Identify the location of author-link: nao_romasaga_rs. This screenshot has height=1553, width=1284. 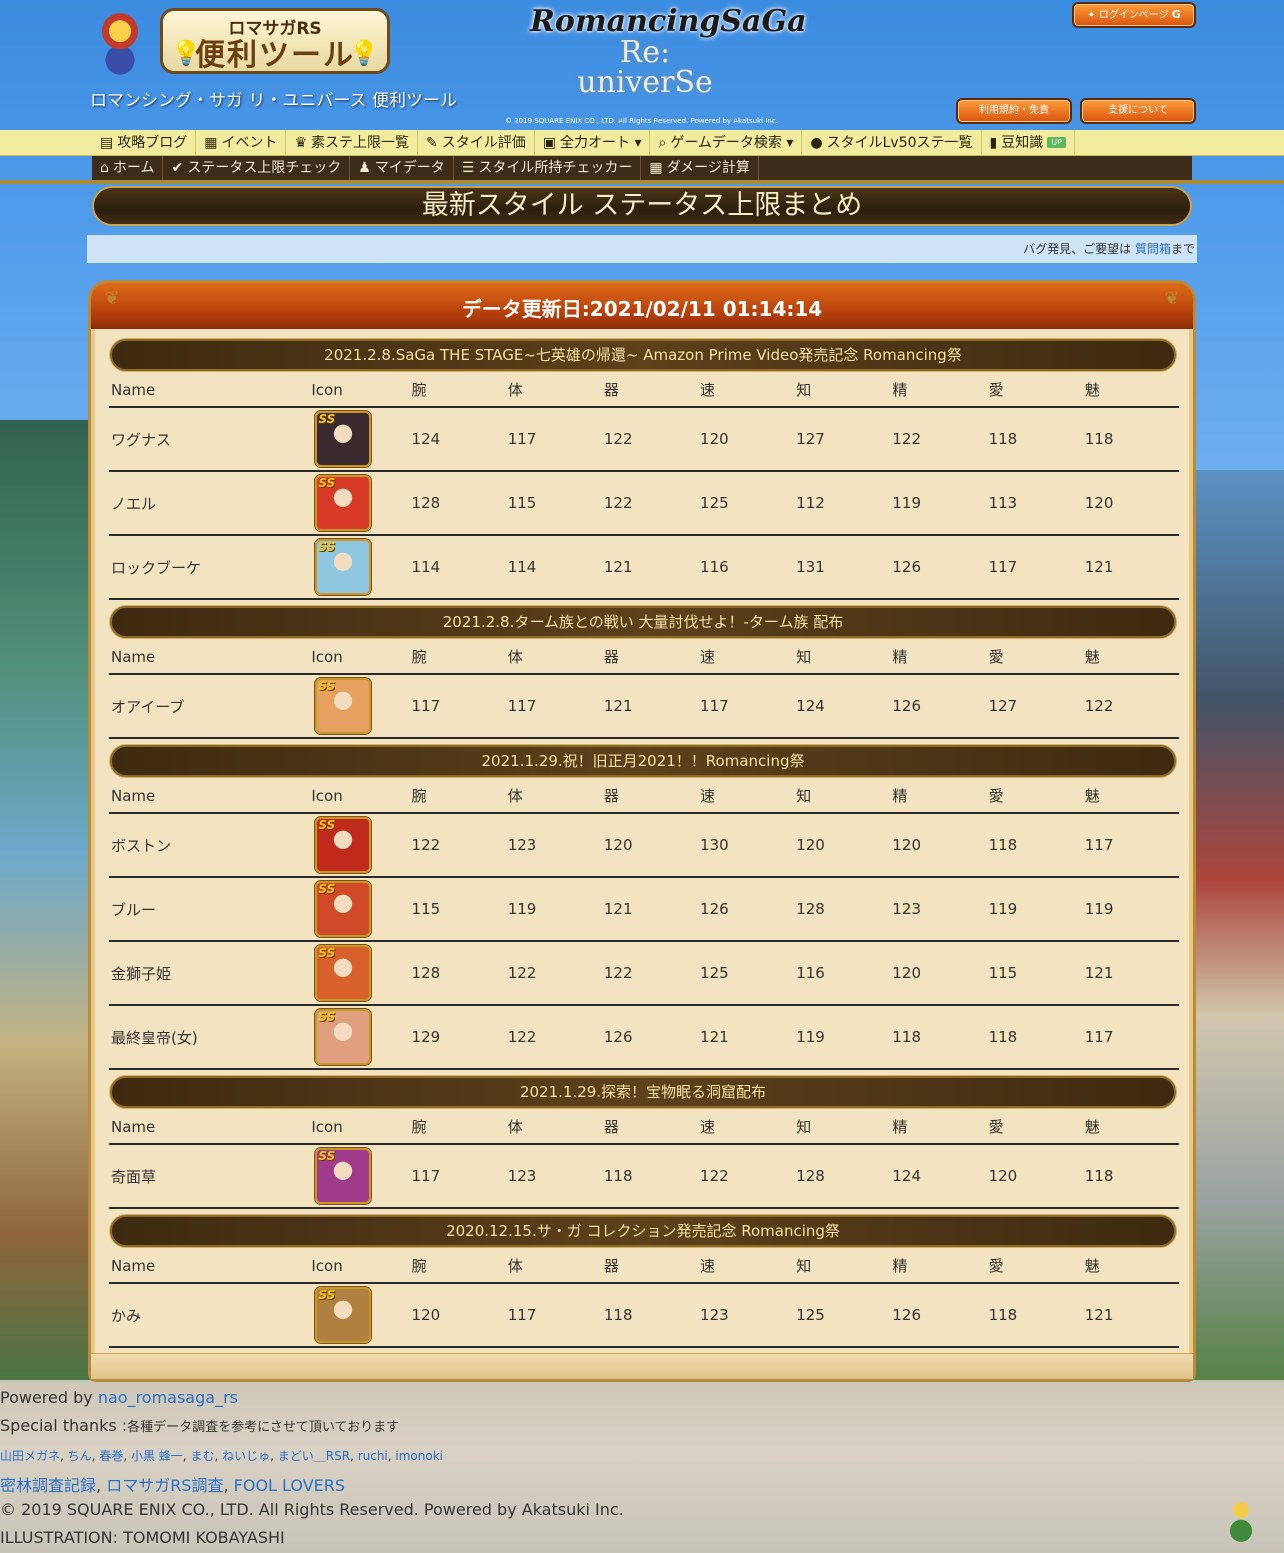
(168, 1397).